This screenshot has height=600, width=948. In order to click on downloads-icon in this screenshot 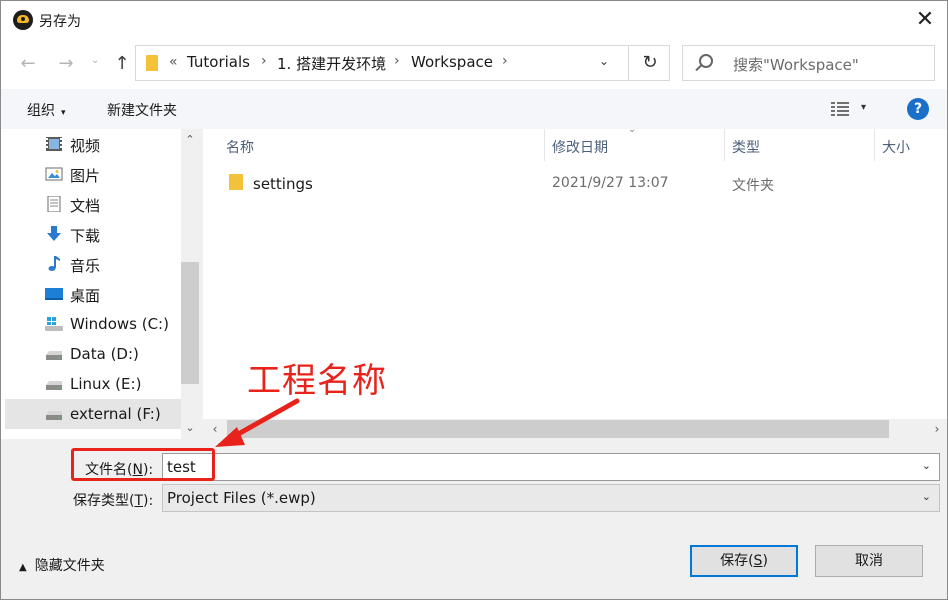, I will do `click(54, 234)`.